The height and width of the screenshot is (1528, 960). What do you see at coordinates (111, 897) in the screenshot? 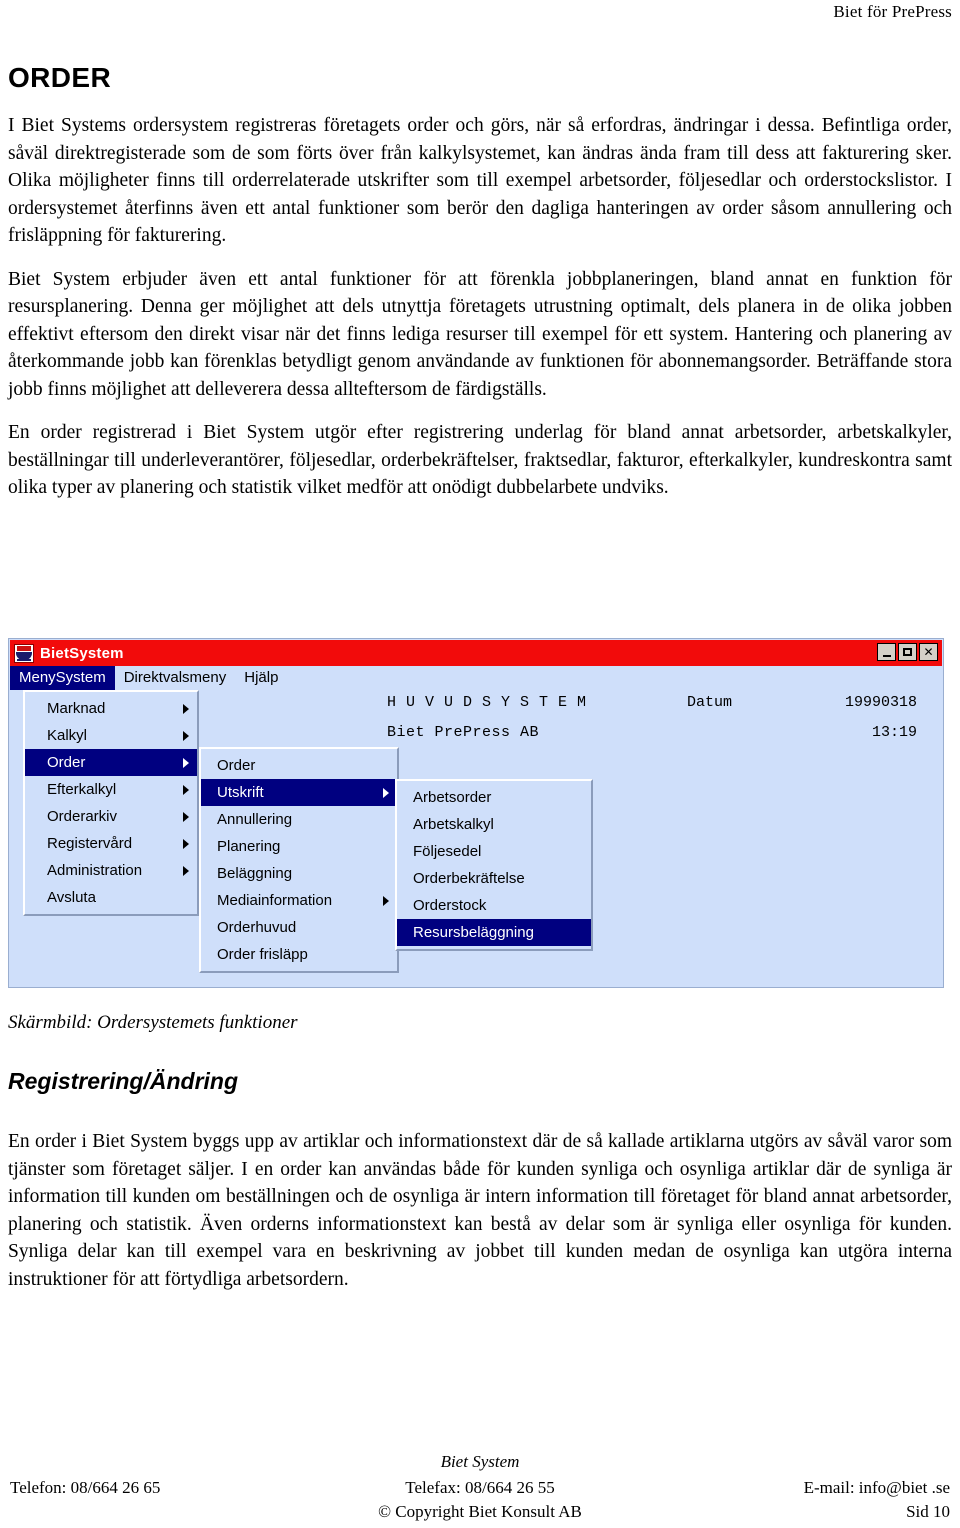
I see `menu-item-avsluta: Avsluta` at bounding box center [111, 897].